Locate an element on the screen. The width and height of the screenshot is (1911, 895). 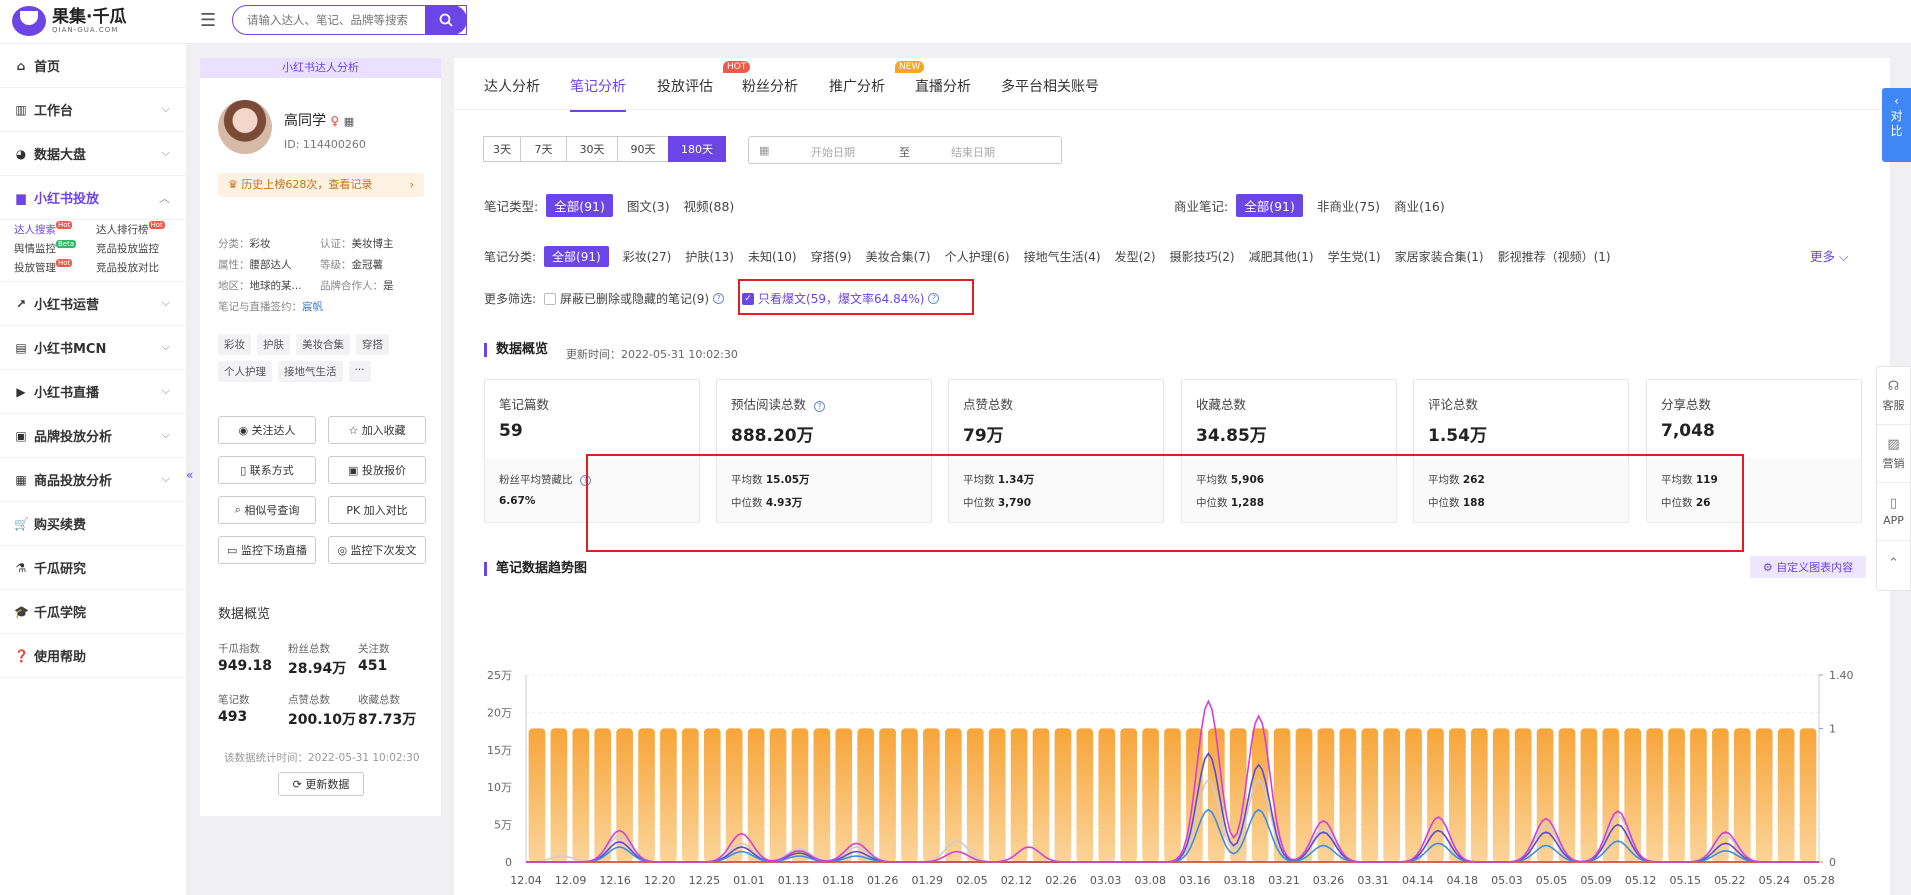
filter-option: 商业(16) is located at coordinates (1419, 205).